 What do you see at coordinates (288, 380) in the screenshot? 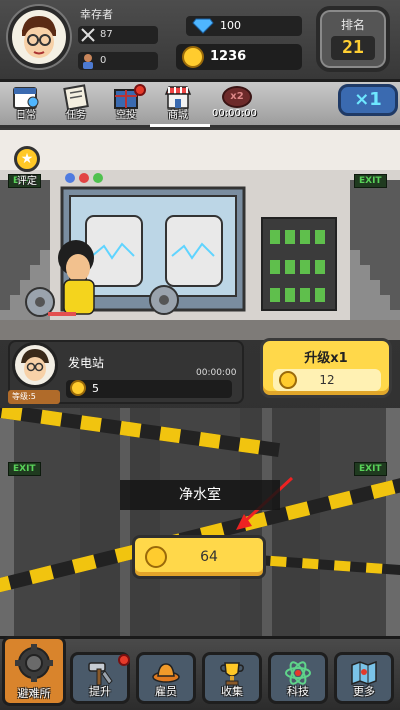
I see `upgrade-coin-icon` at bounding box center [288, 380].